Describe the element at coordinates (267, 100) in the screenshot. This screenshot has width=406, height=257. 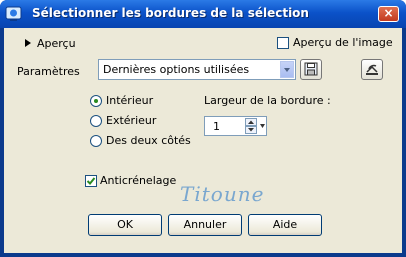
I see `border-width-label: Largeur de la bordure :` at that location.